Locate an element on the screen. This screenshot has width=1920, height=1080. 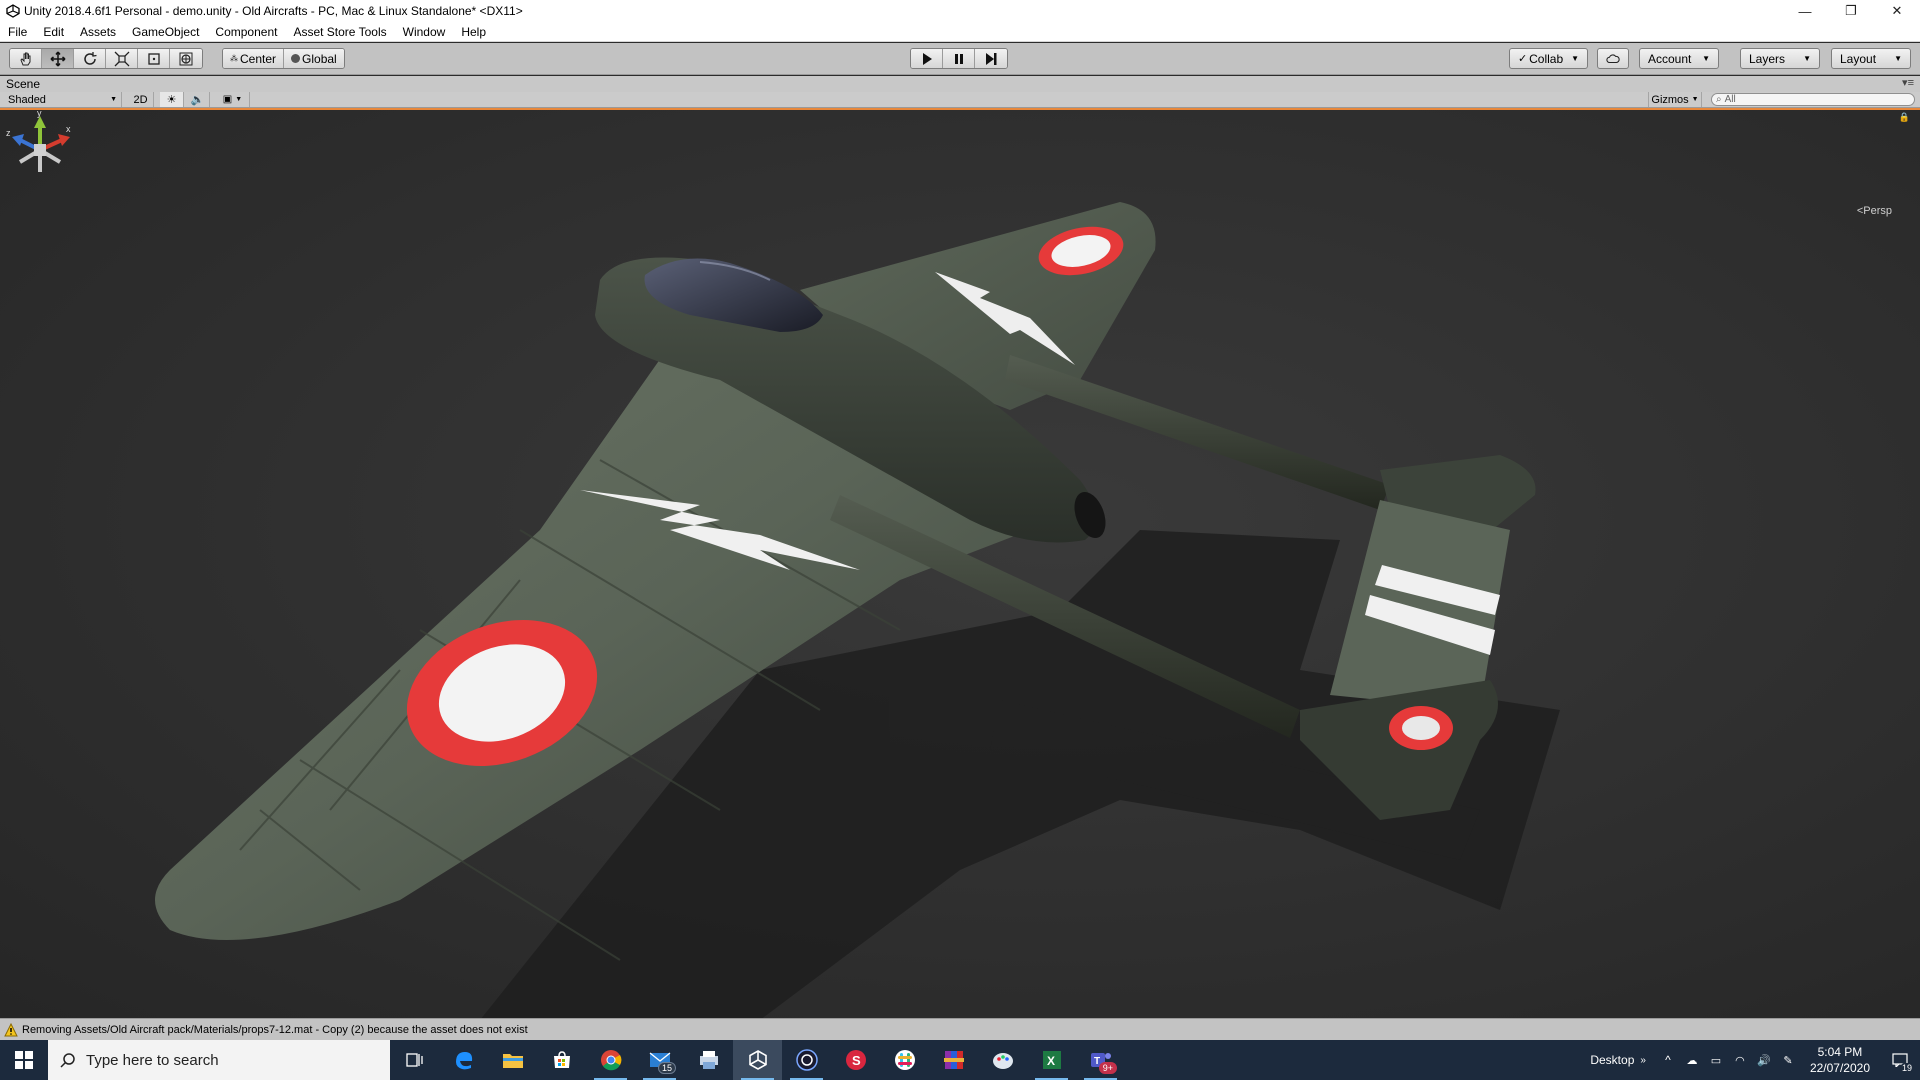
toggle-2d-button: 2D is located at coordinates (141, 99).